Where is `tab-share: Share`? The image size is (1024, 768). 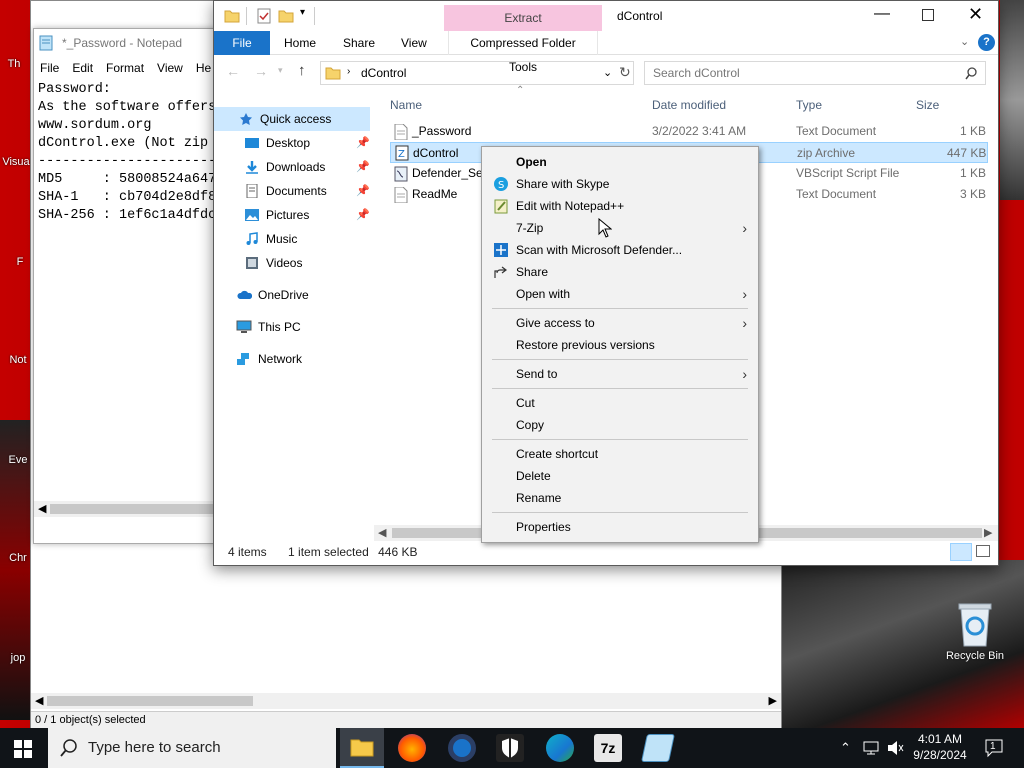 tab-share: Share is located at coordinates (359, 43).